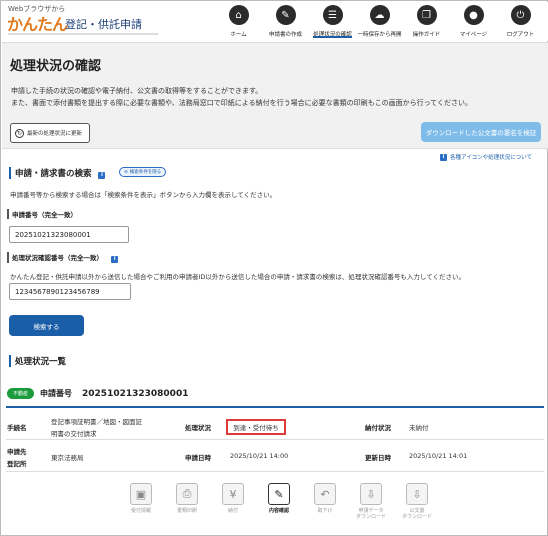  I want to click on updated-at-label: 更新日時, so click(378, 458).